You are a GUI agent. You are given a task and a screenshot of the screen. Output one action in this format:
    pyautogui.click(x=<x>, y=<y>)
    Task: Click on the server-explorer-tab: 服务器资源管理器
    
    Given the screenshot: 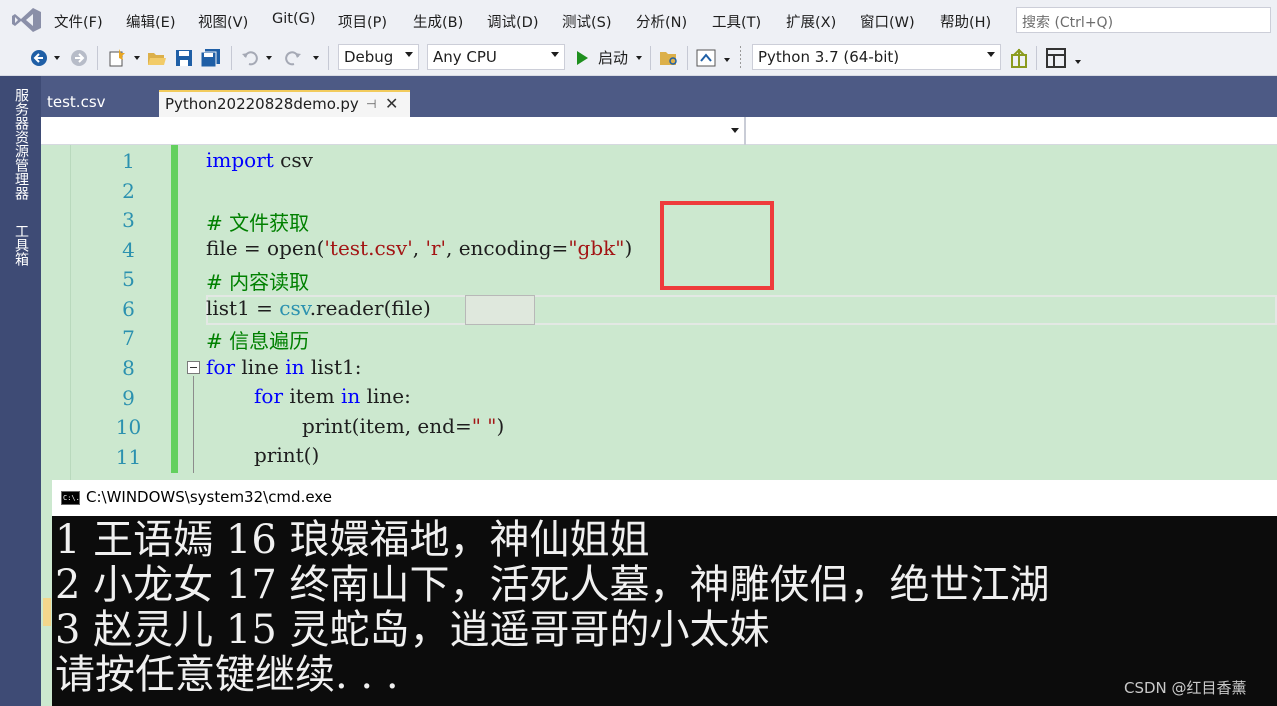 What is the action you would take?
    pyautogui.click(x=21, y=144)
    